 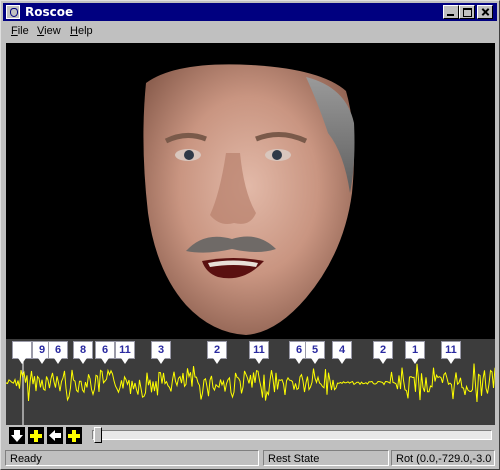 I want to click on app-icon, so click(x=13, y=12).